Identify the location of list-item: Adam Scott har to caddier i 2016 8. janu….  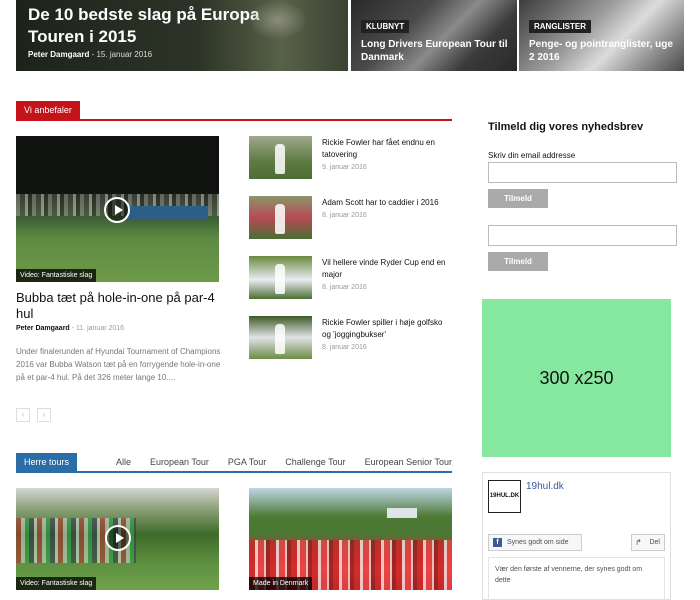
(349, 218).